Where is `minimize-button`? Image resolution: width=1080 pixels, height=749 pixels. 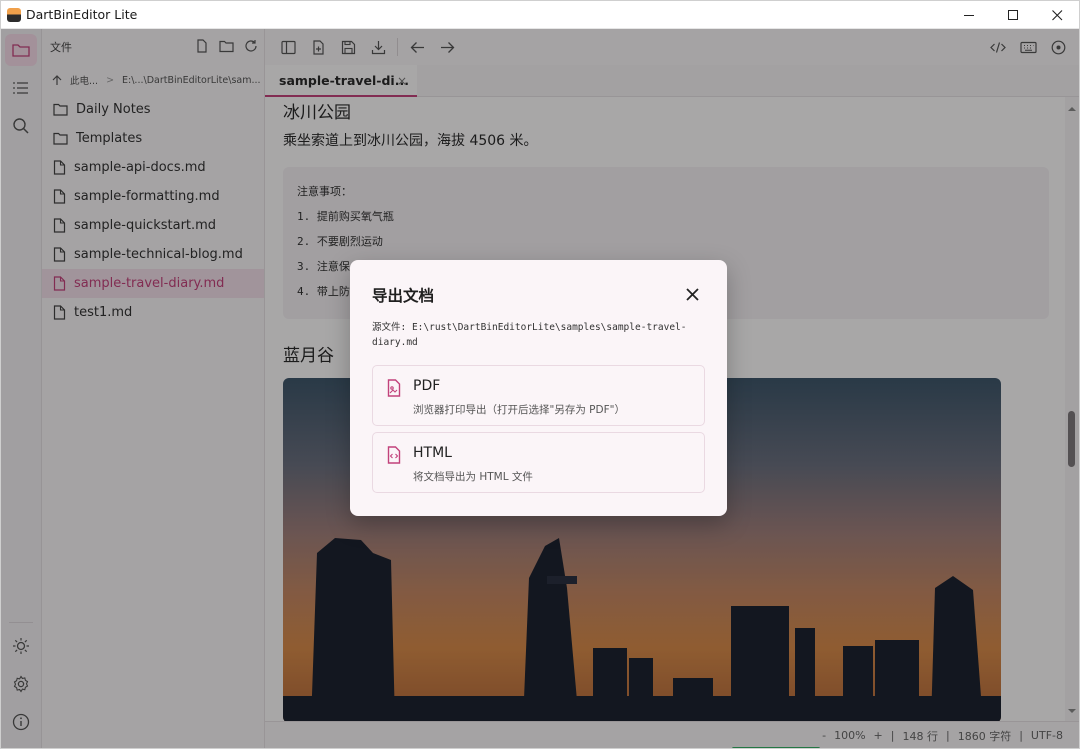 minimize-button is located at coordinates (969, 15).